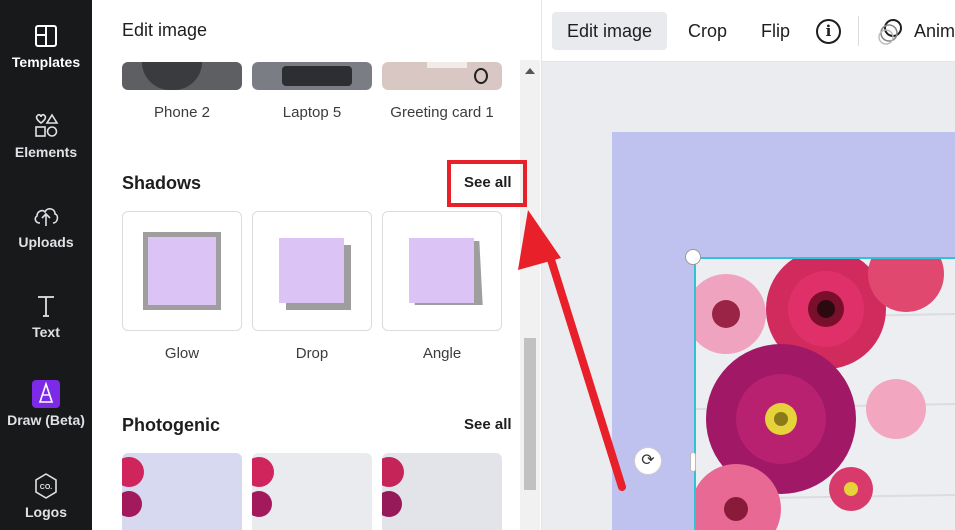  I want to click on animate-icon, so click(890, 32).